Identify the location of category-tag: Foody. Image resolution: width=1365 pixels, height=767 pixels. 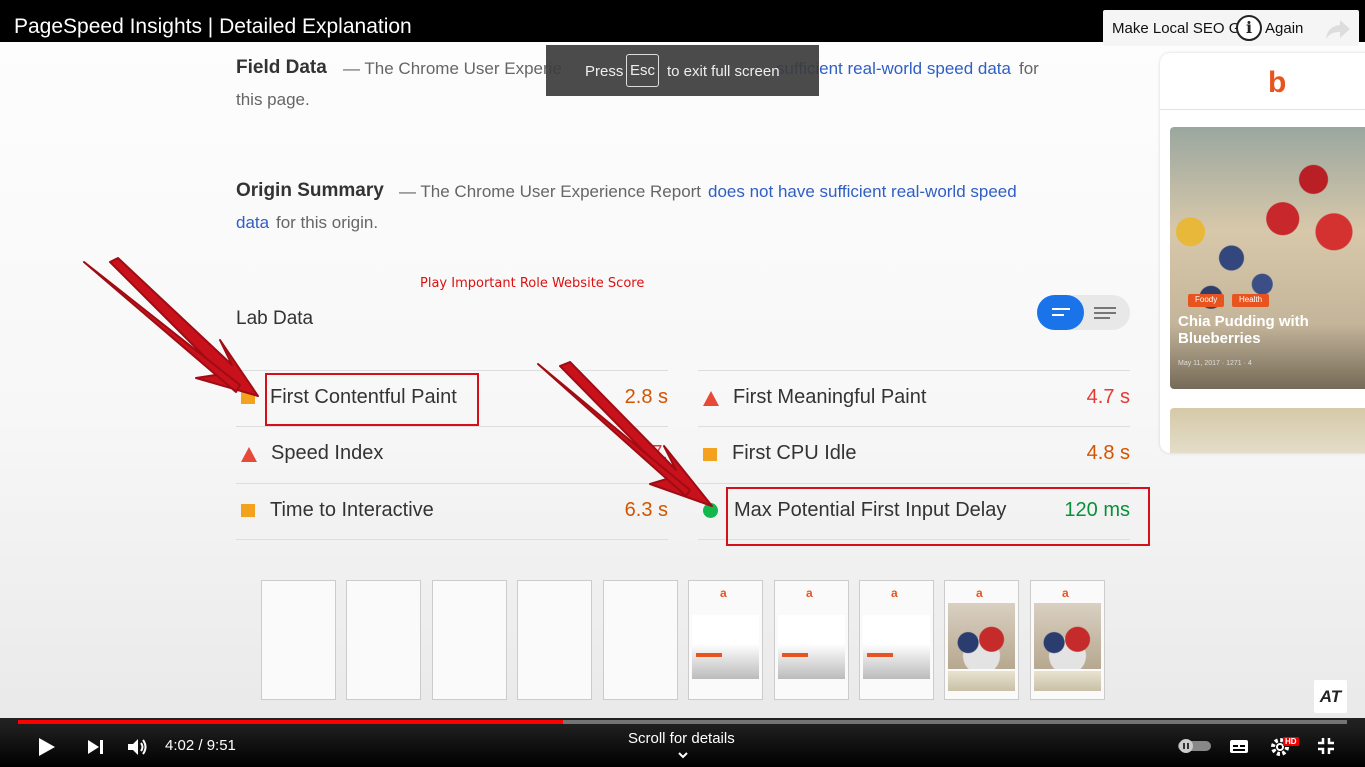
(1206, 300).